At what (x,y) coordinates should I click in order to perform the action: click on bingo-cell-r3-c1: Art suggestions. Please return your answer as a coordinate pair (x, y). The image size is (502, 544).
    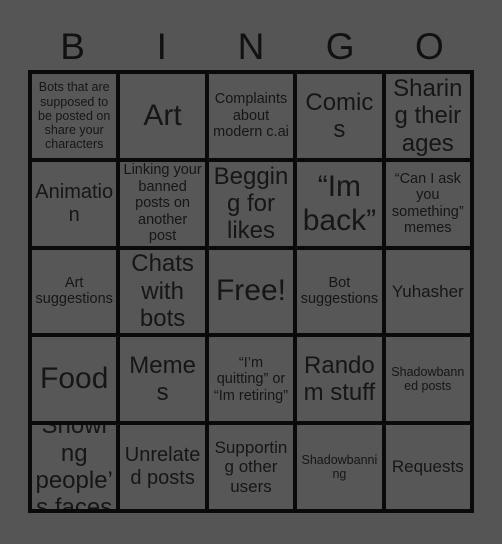
    Looking at the image, I should click on (74, 291).